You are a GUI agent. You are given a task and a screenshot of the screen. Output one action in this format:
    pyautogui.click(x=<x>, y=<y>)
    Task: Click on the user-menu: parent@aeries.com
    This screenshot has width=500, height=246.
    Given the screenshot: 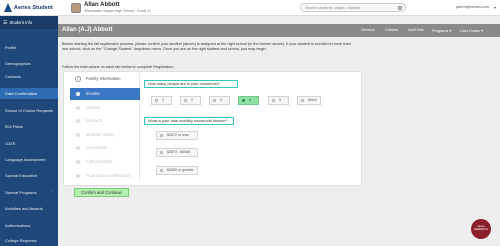 What is the action you would take?
    pyautogui.click(x=472, y=7)
    